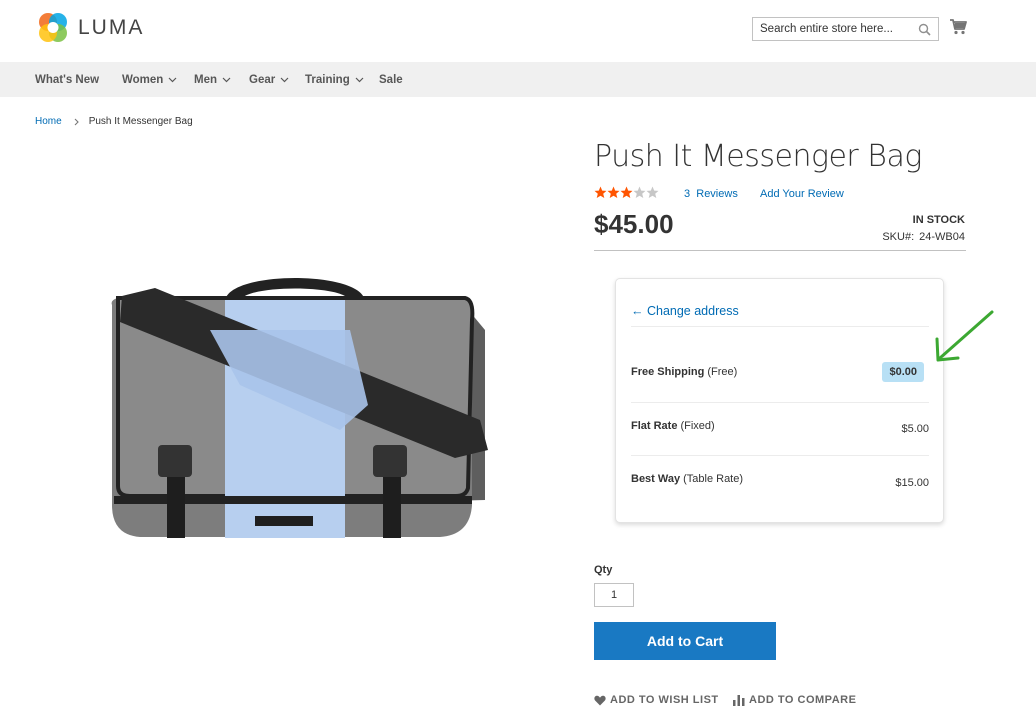  I want to click on sku-value: 24-WB04, so click(942, 237).